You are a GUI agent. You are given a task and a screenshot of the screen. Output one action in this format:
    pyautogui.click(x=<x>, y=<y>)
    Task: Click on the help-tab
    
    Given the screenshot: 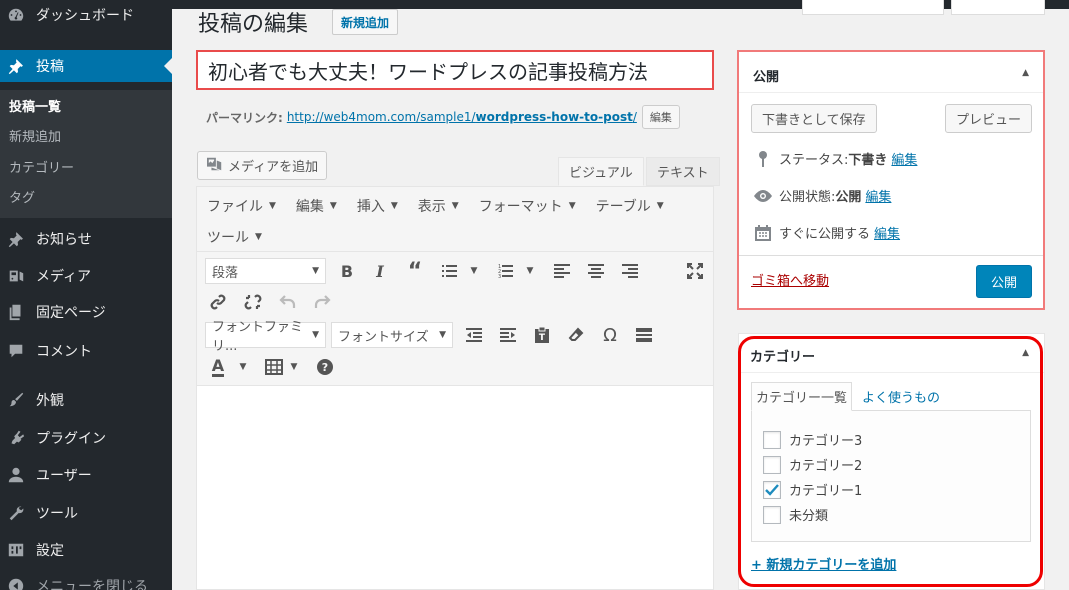 What is the action you would take?
    pyautogui.click(x=998, y=7)
    